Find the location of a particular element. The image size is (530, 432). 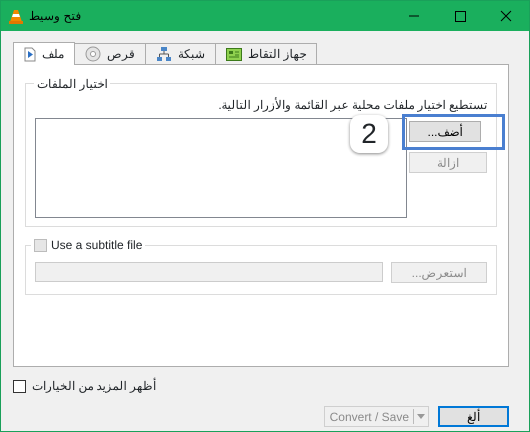

tab: جهاز التقاط is located at coordinates (266, 53).